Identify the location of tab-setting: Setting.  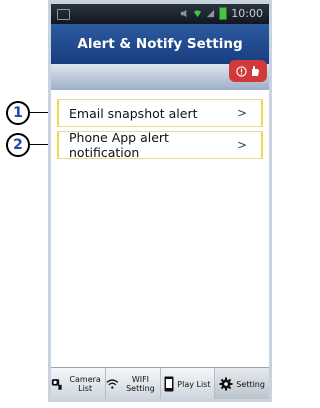
(242, 383).